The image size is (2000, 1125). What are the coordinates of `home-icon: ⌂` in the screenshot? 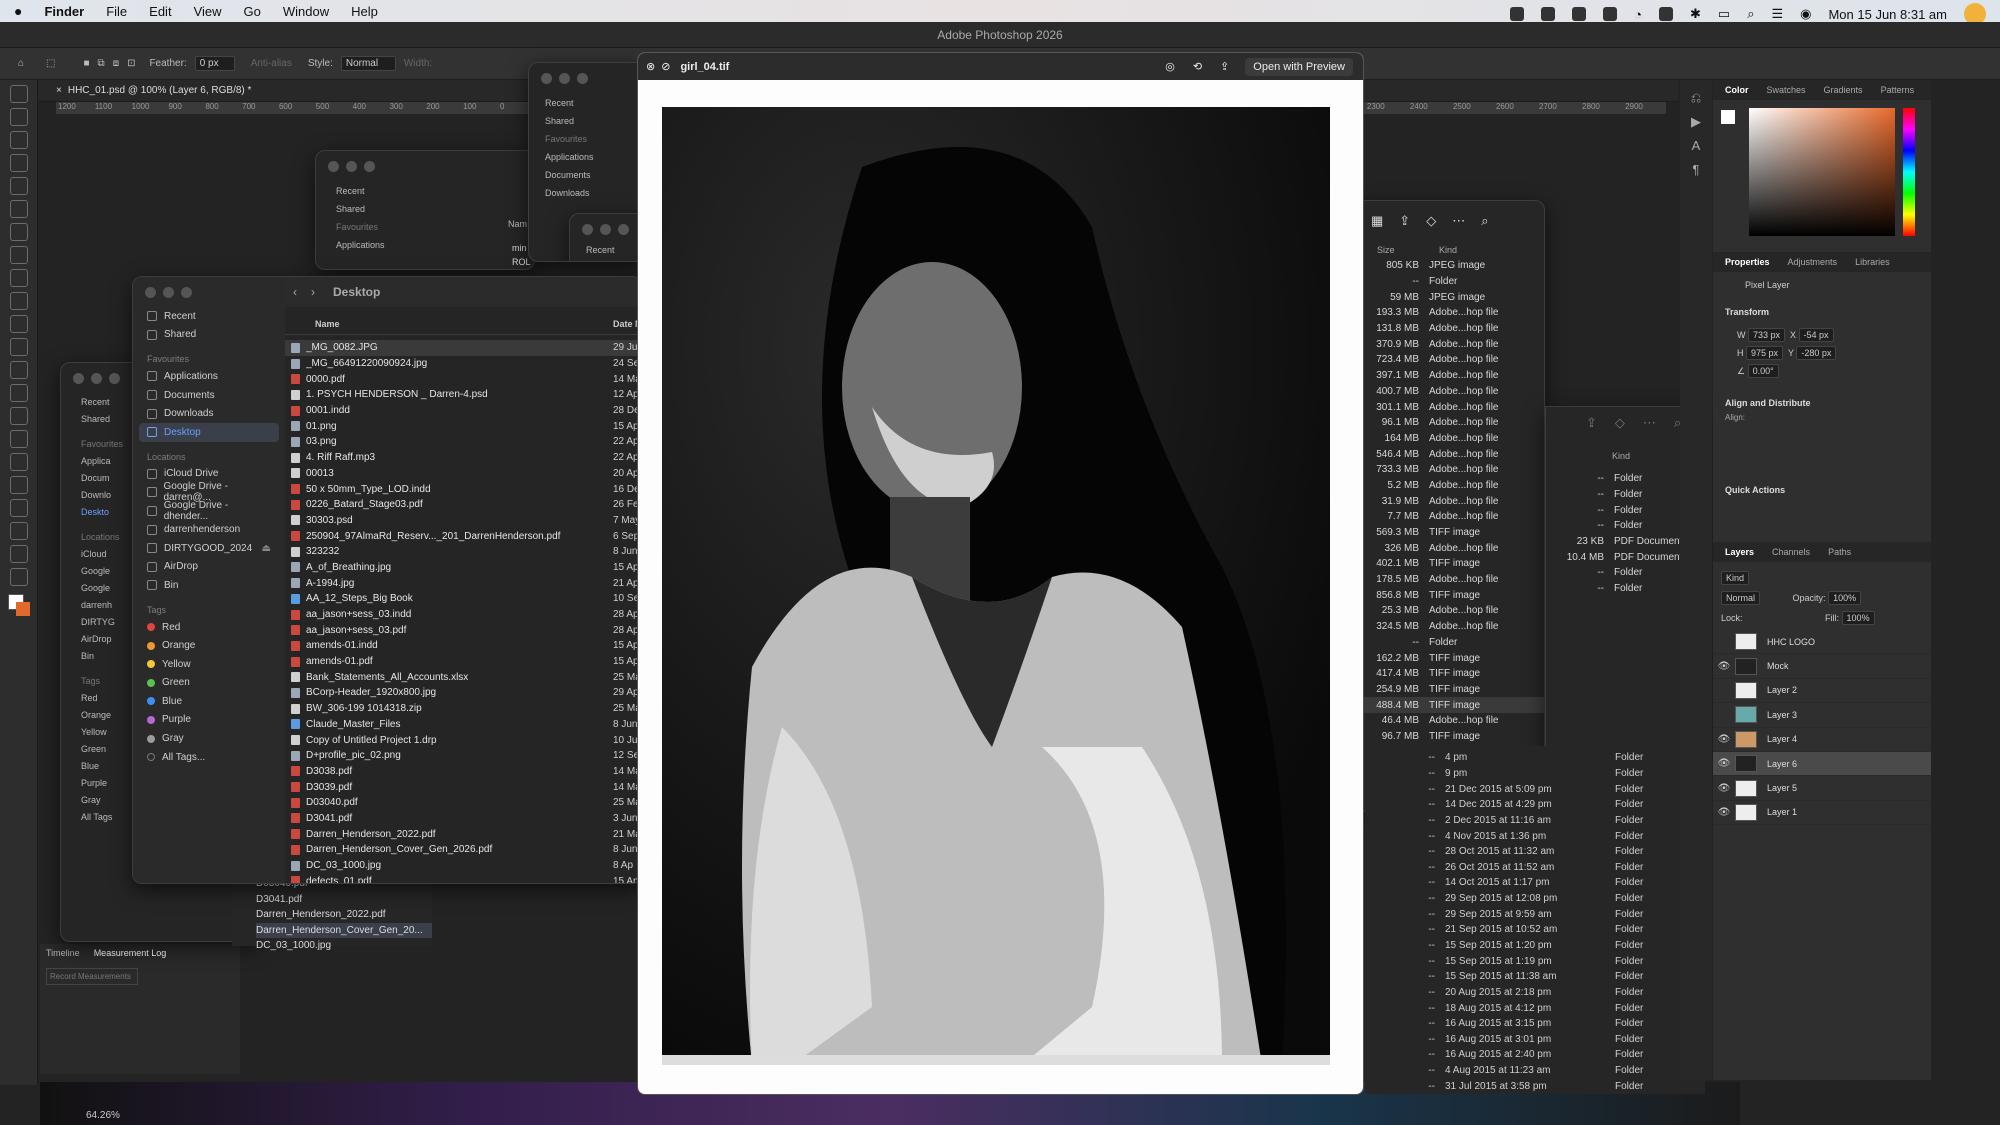 It's located at (21, 63).